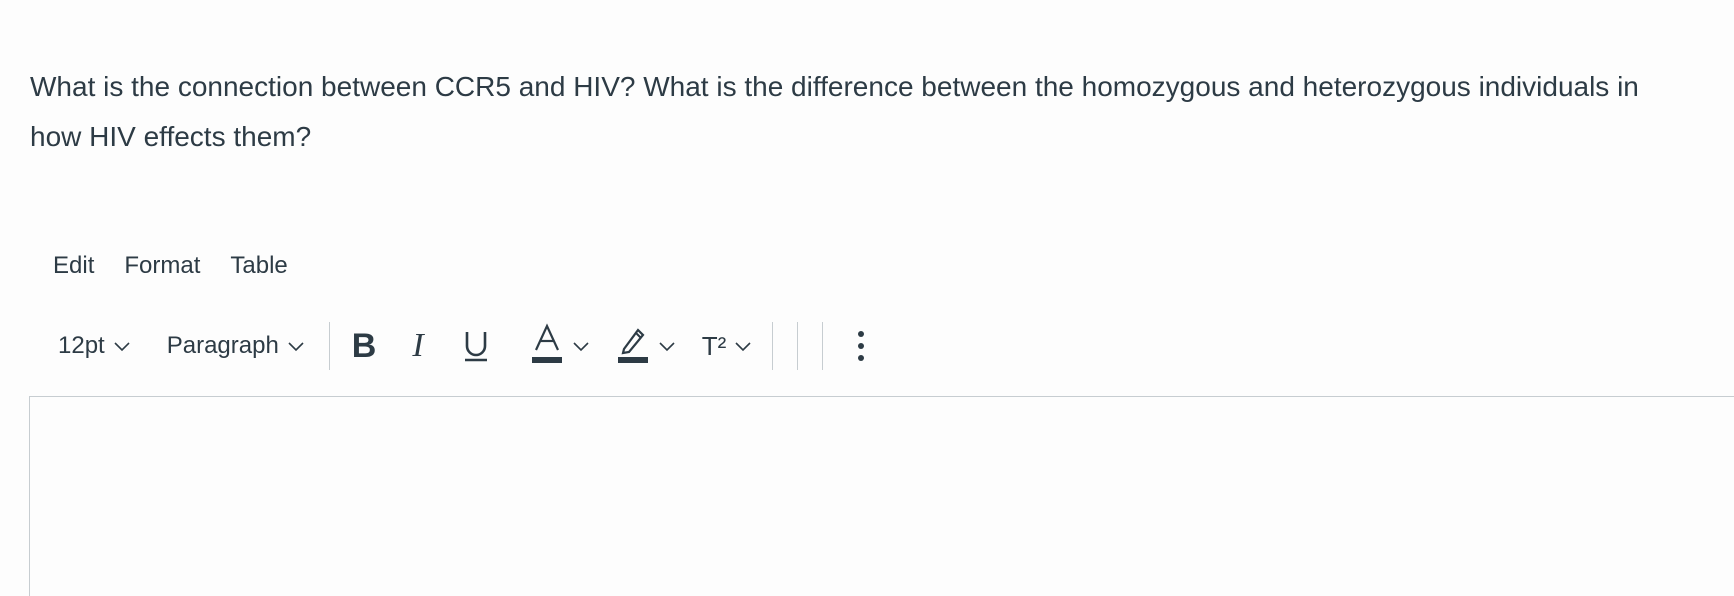 The height and width of the screenshot is (596, 1734). Describe the element at coordinates (73, 266) in the screenshot. I see `menu-edit: Edit` at that location.